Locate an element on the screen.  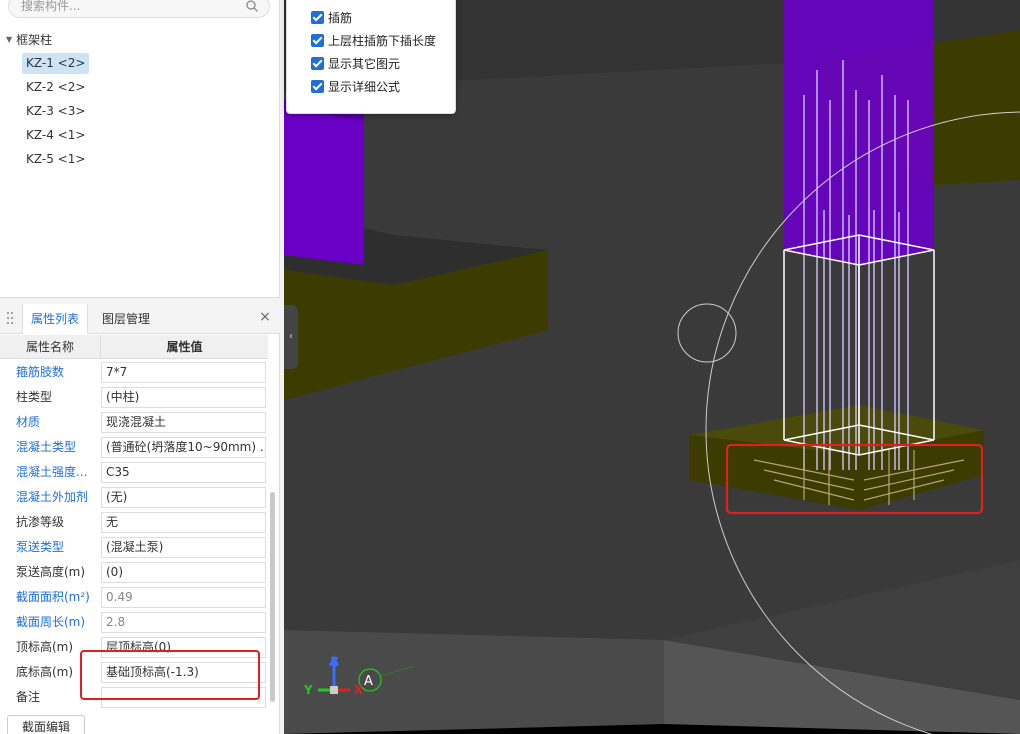
table-row: 混凝土强度... C35 is located at coordinates (134, 472).